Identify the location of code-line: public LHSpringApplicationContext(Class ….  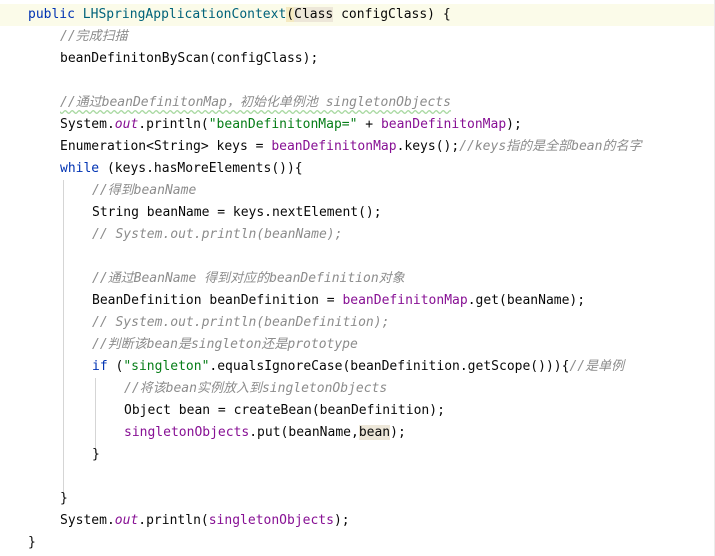
(239, 15).